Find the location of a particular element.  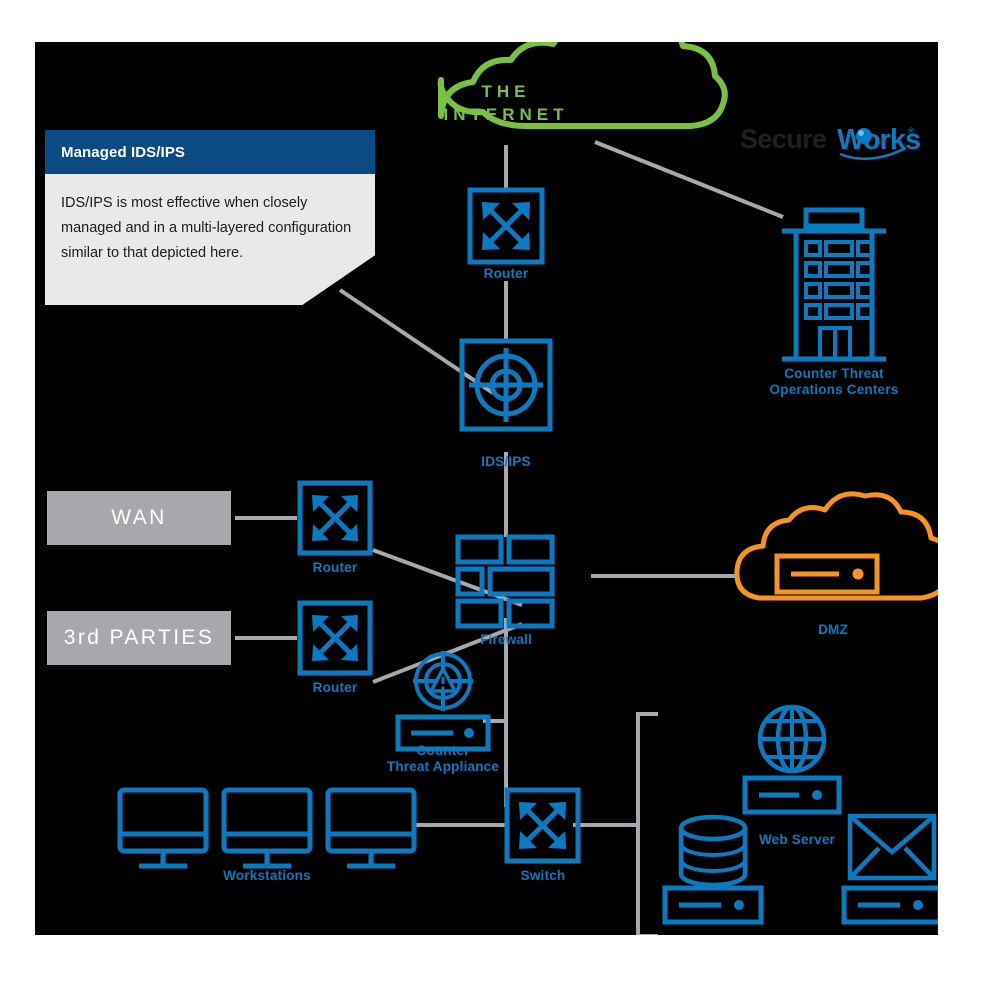

switch-icon is located at coordinates (542, 825).